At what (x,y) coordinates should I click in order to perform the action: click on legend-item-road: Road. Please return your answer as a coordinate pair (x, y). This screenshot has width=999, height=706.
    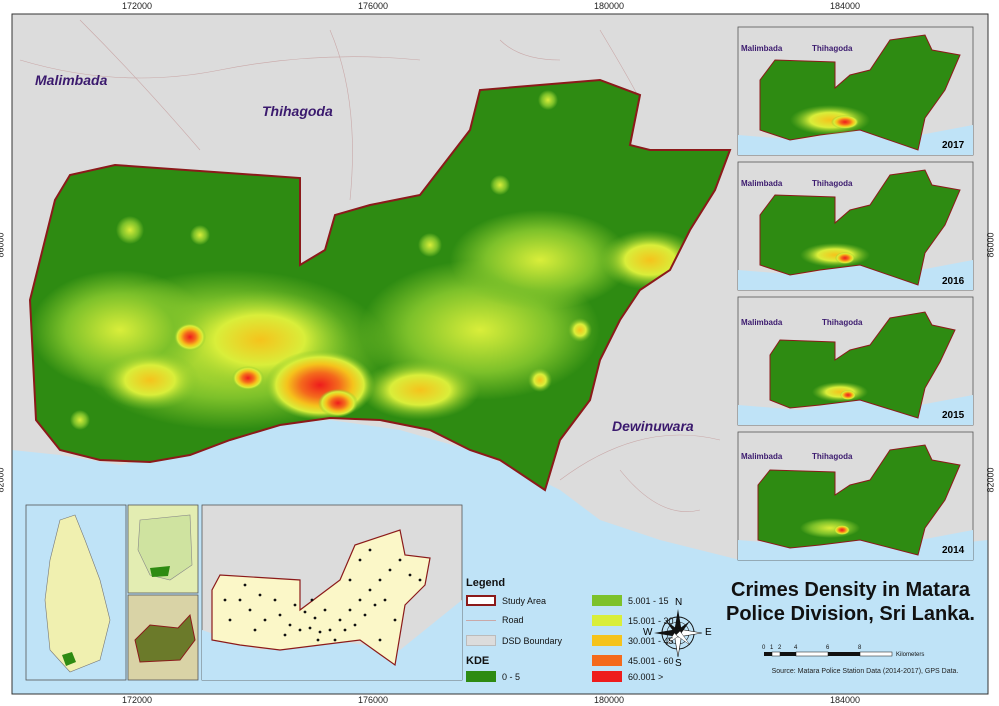
    Looking at the image, I should click on (495, 620).